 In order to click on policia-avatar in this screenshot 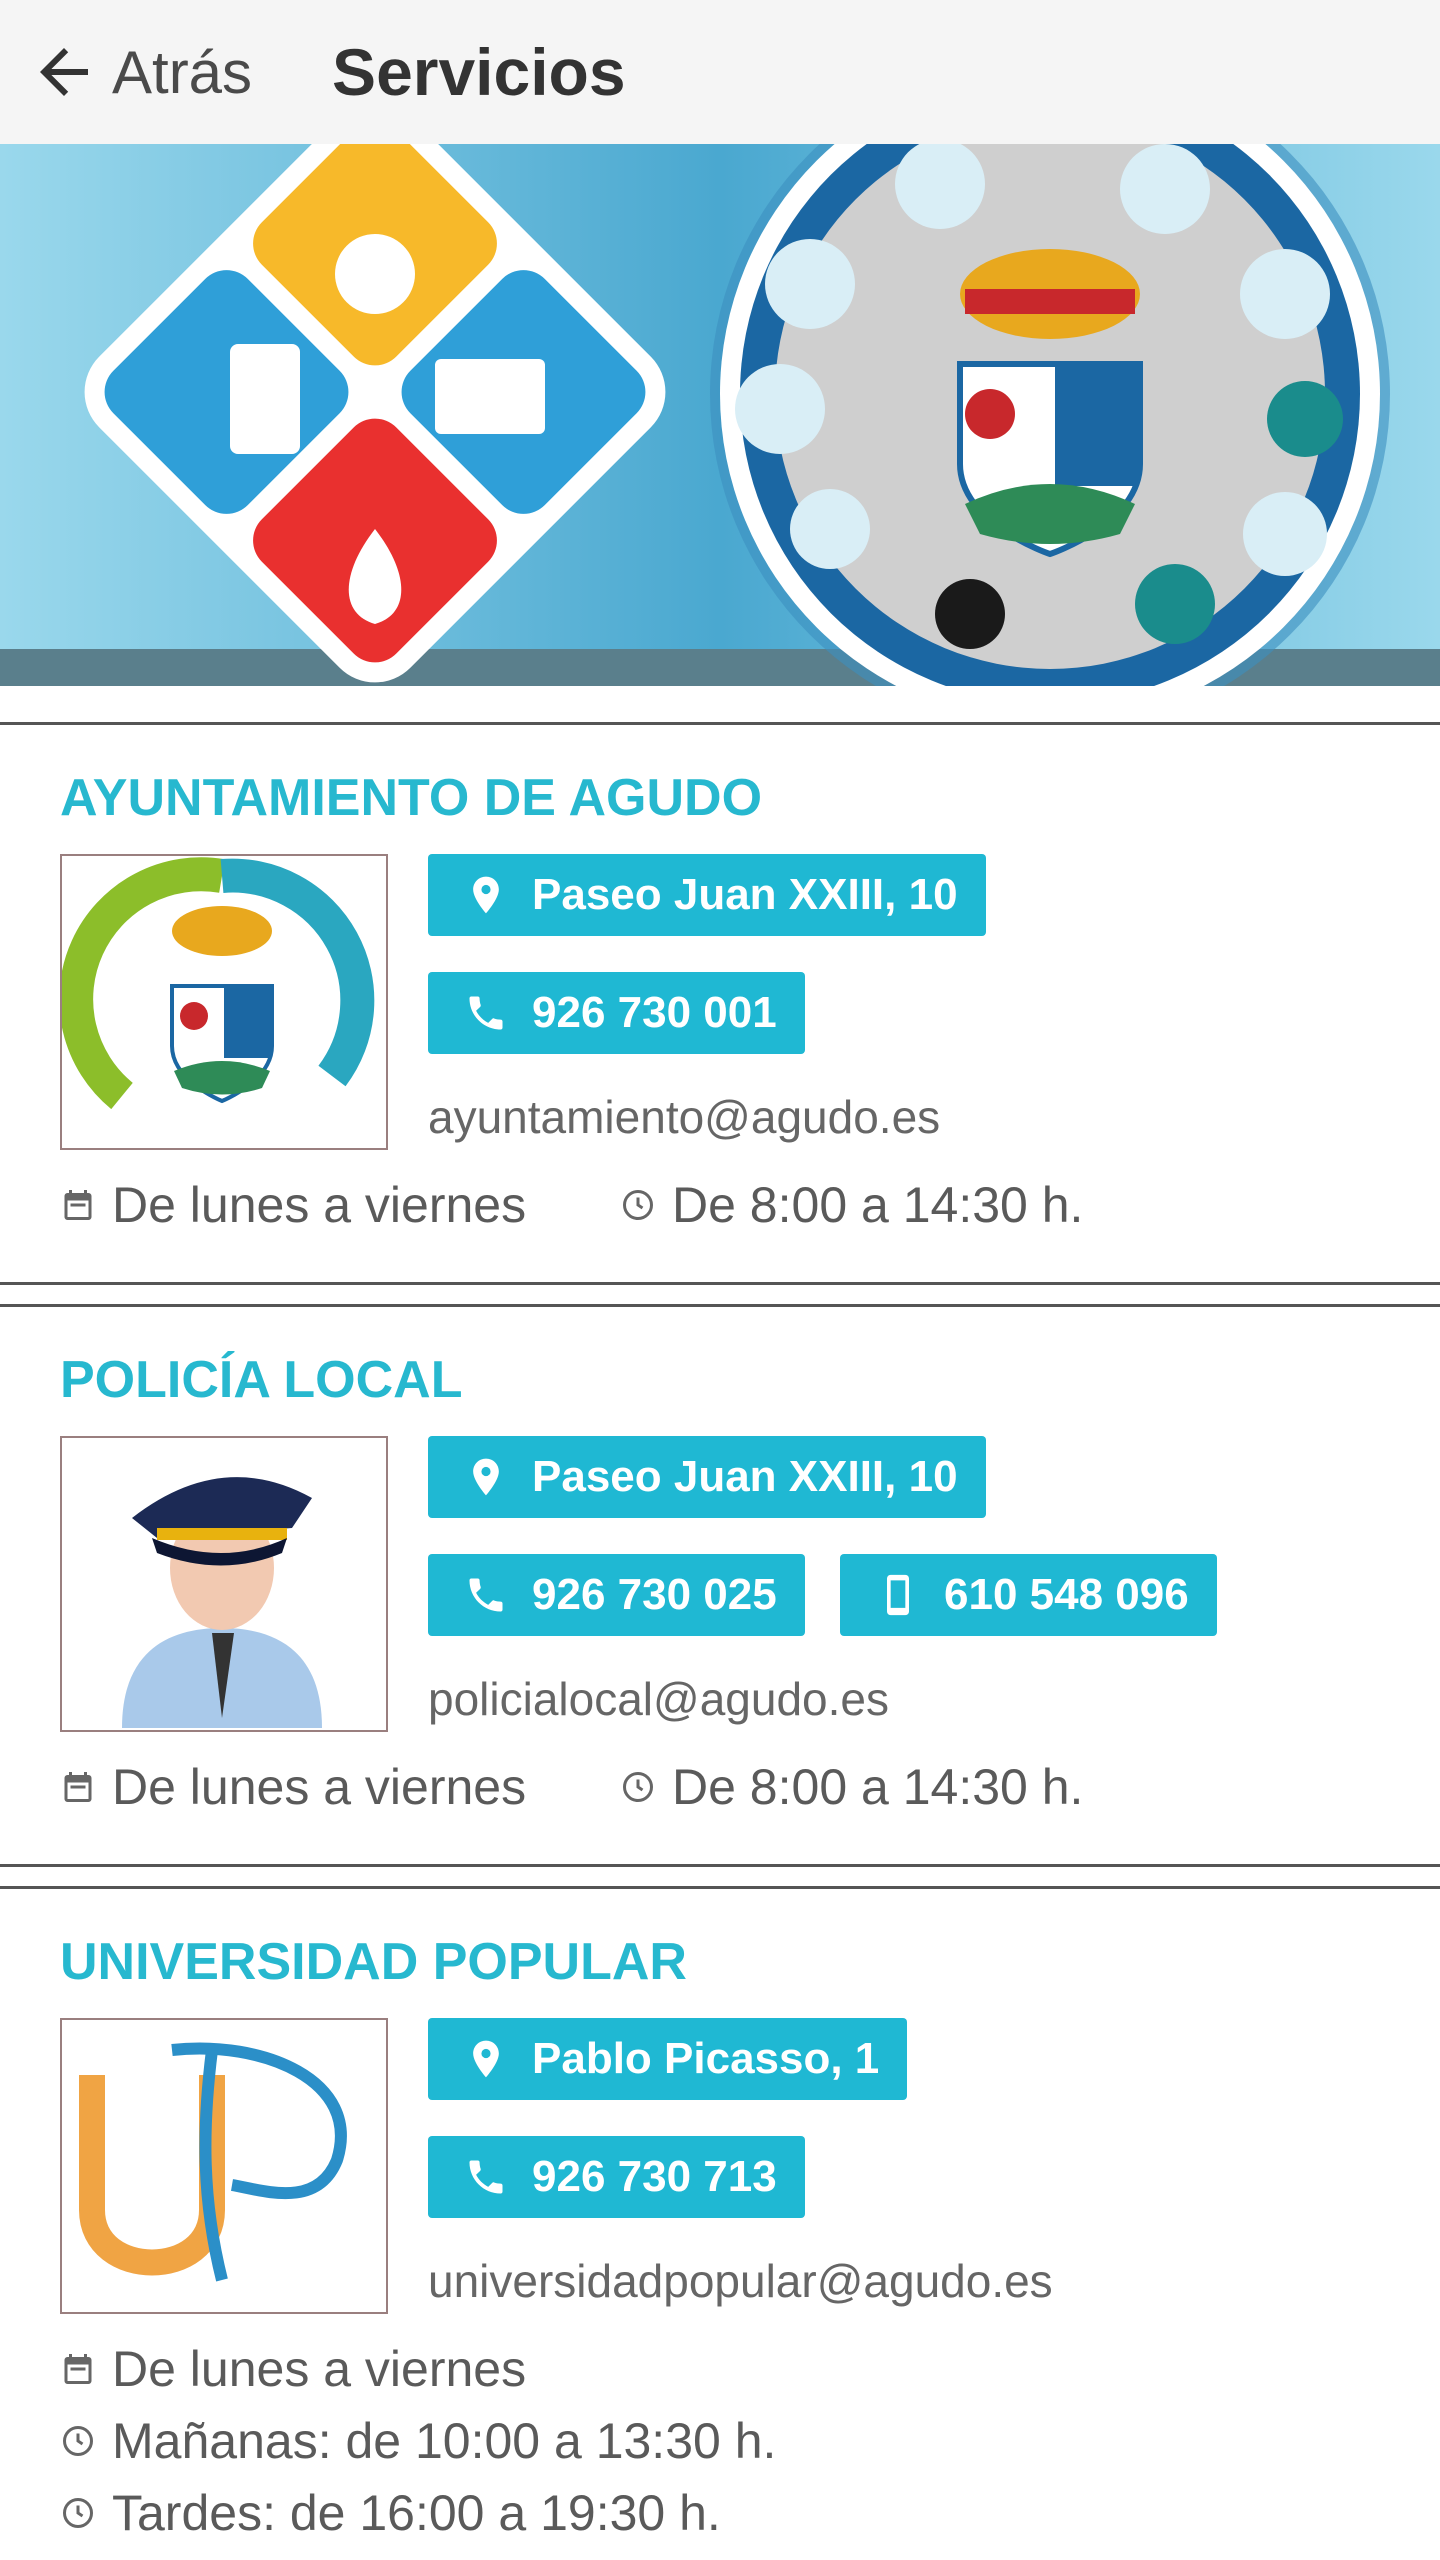, I will do `click(224, 1584)`.